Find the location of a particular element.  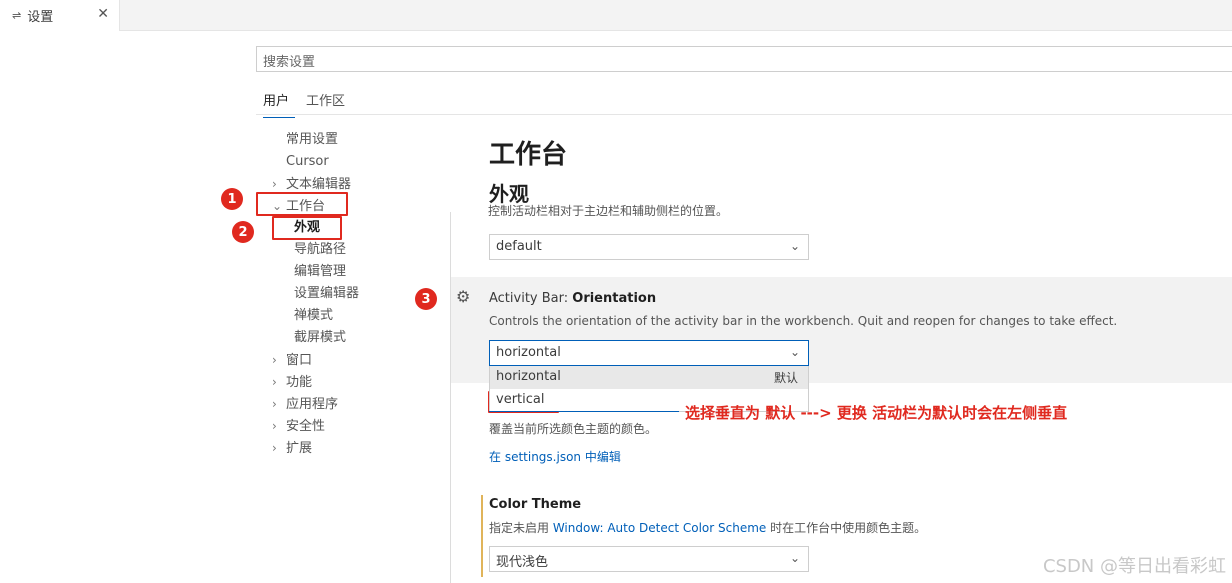

modified-indicator is located at coordinates (482, 536).